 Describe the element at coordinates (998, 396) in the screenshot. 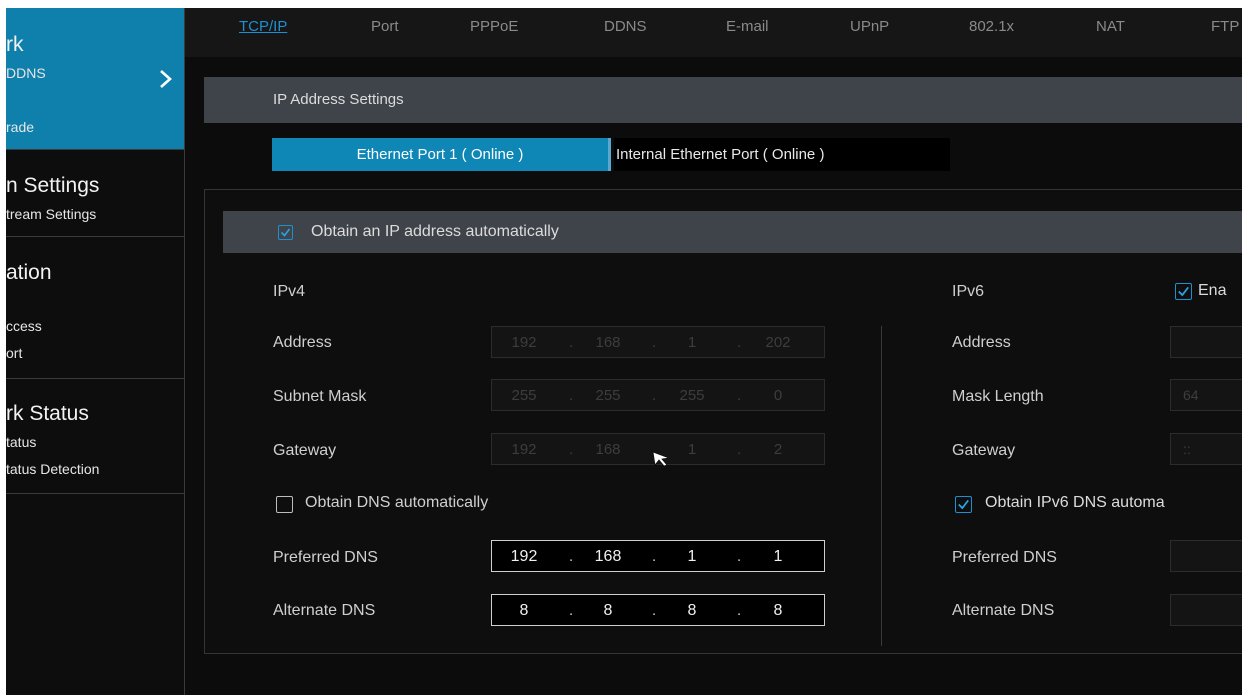

I see `ipv6-mask-length-label: Mask Length` at that location.